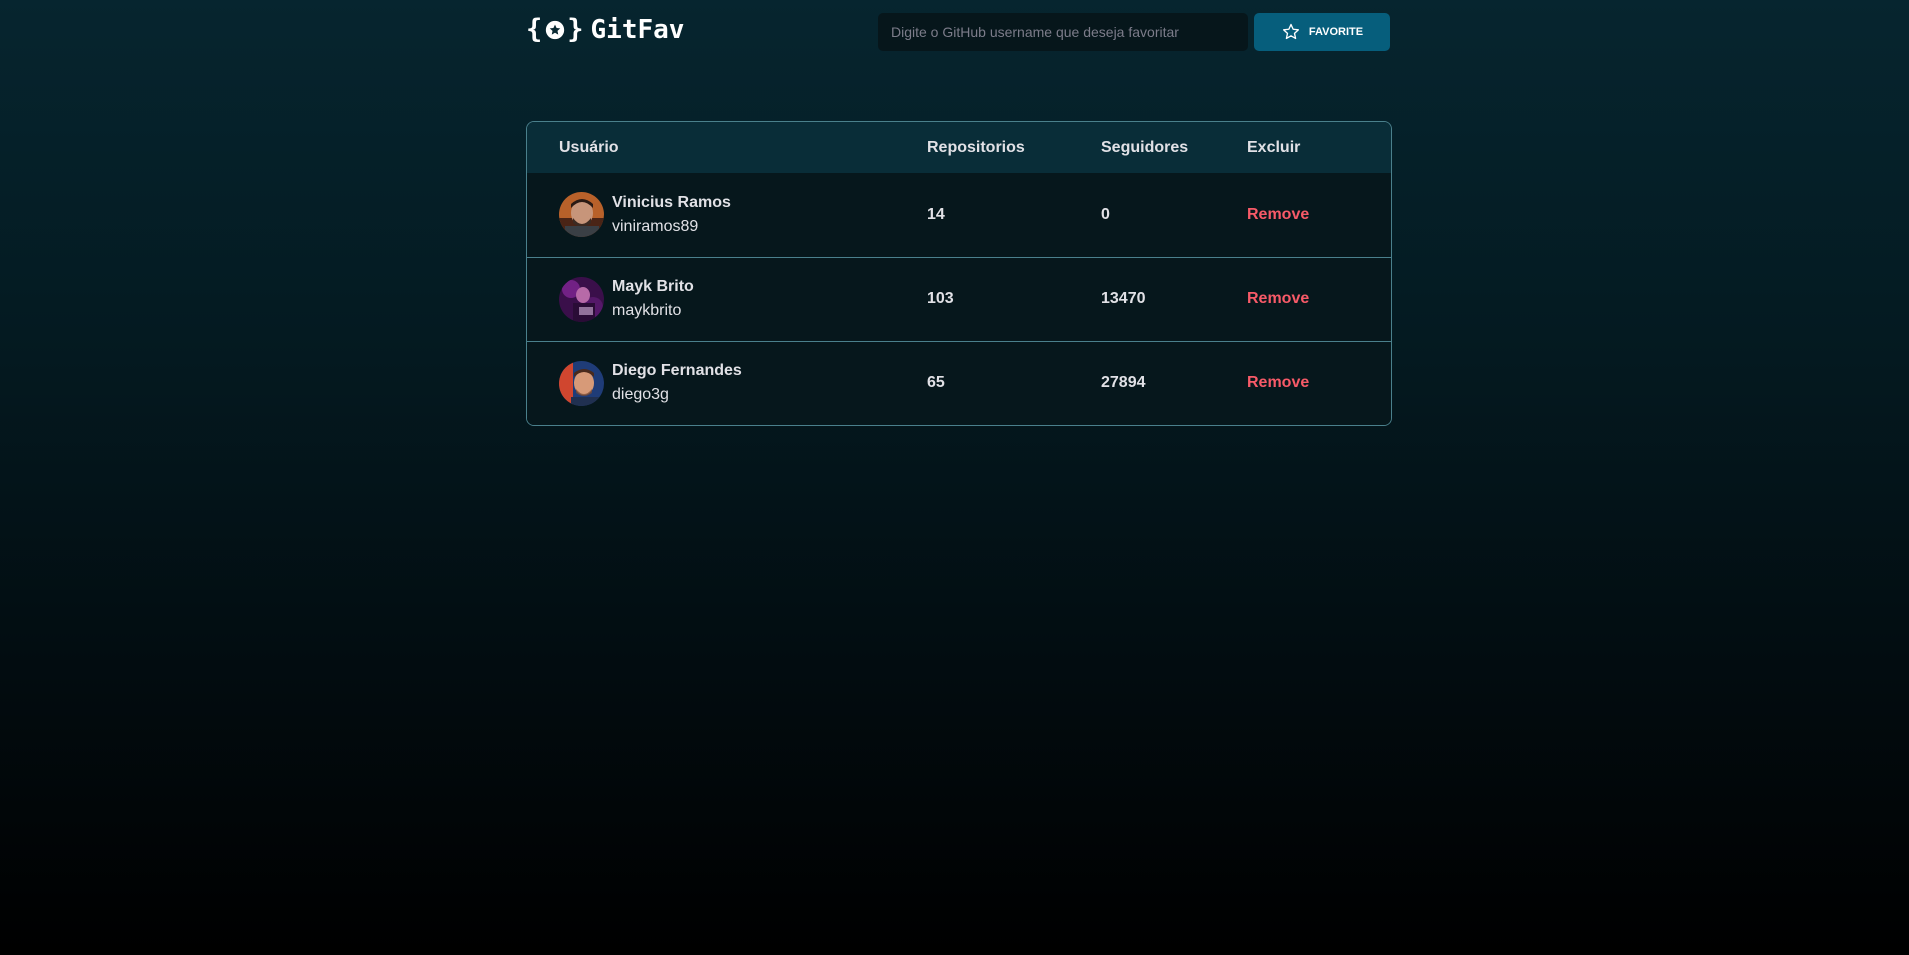 The width and height of the screenshot is (1909, 955). What do you see at coordinates (727, 147) in the screenshot?
I see `column-header-user: Usuário` at bounding box center [727, 147].